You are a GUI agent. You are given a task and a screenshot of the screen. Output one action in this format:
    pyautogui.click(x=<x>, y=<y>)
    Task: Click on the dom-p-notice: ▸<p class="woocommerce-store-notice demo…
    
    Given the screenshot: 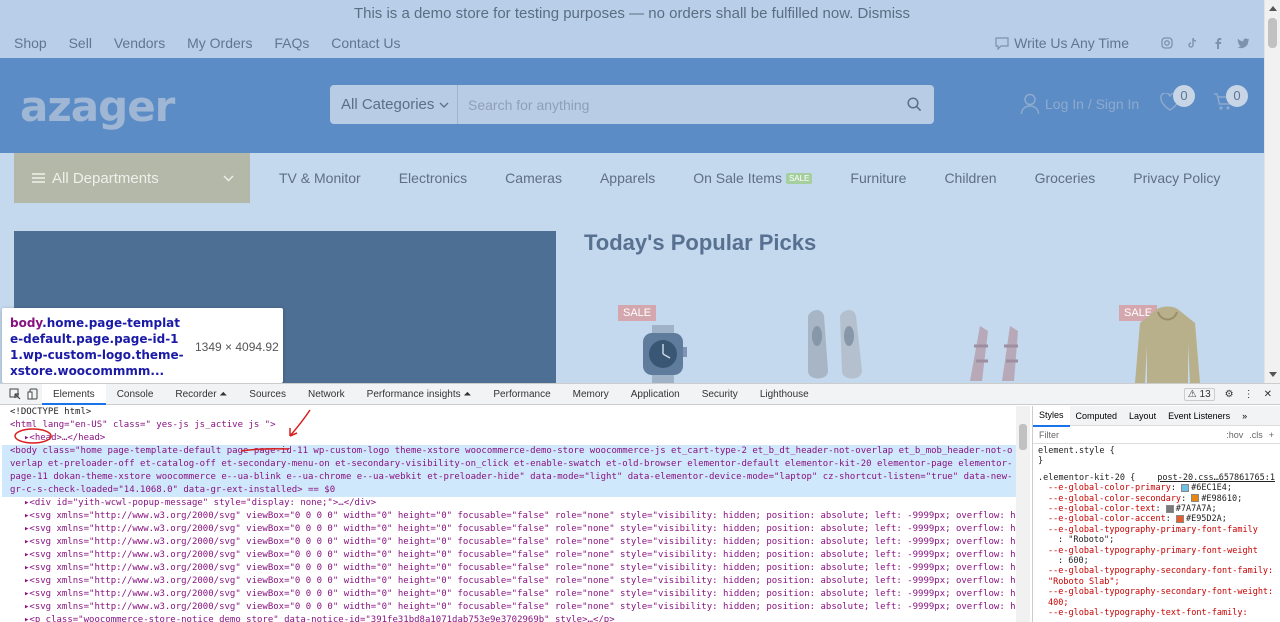 What is the action you would take?
    pyautogui.click(x=513, y=618)
    